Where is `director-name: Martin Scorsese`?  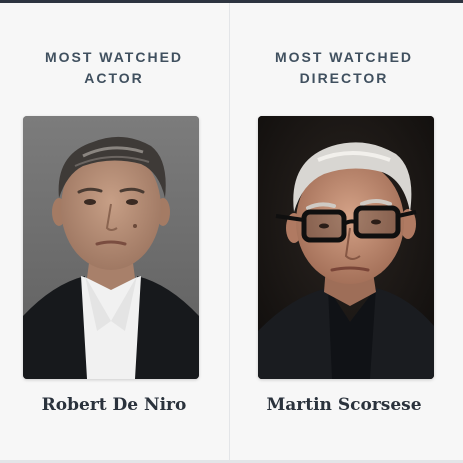
director-name: Martin Scorsese is located at coordinates (344, 405).